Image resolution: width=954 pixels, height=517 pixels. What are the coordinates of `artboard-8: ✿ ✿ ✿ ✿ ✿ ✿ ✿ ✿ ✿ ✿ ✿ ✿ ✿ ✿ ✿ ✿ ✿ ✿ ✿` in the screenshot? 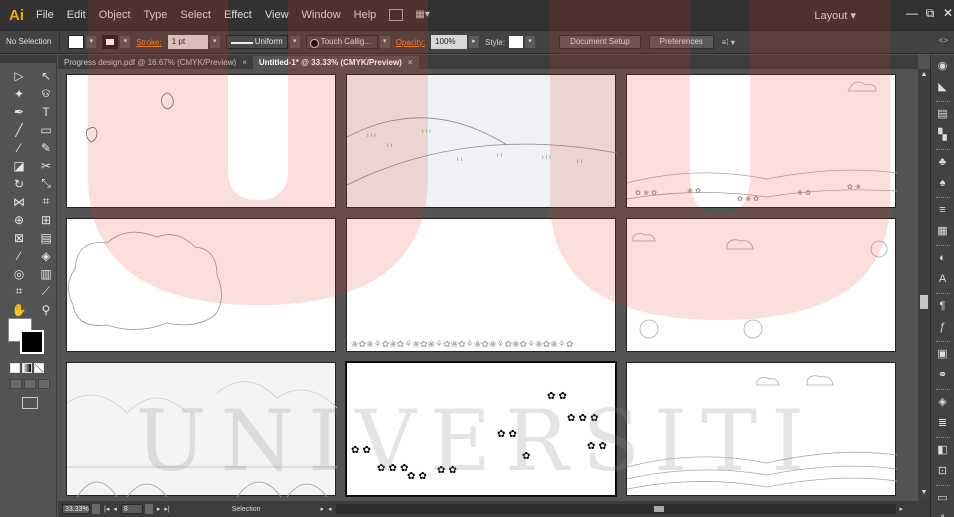 It's located at (481, 429).